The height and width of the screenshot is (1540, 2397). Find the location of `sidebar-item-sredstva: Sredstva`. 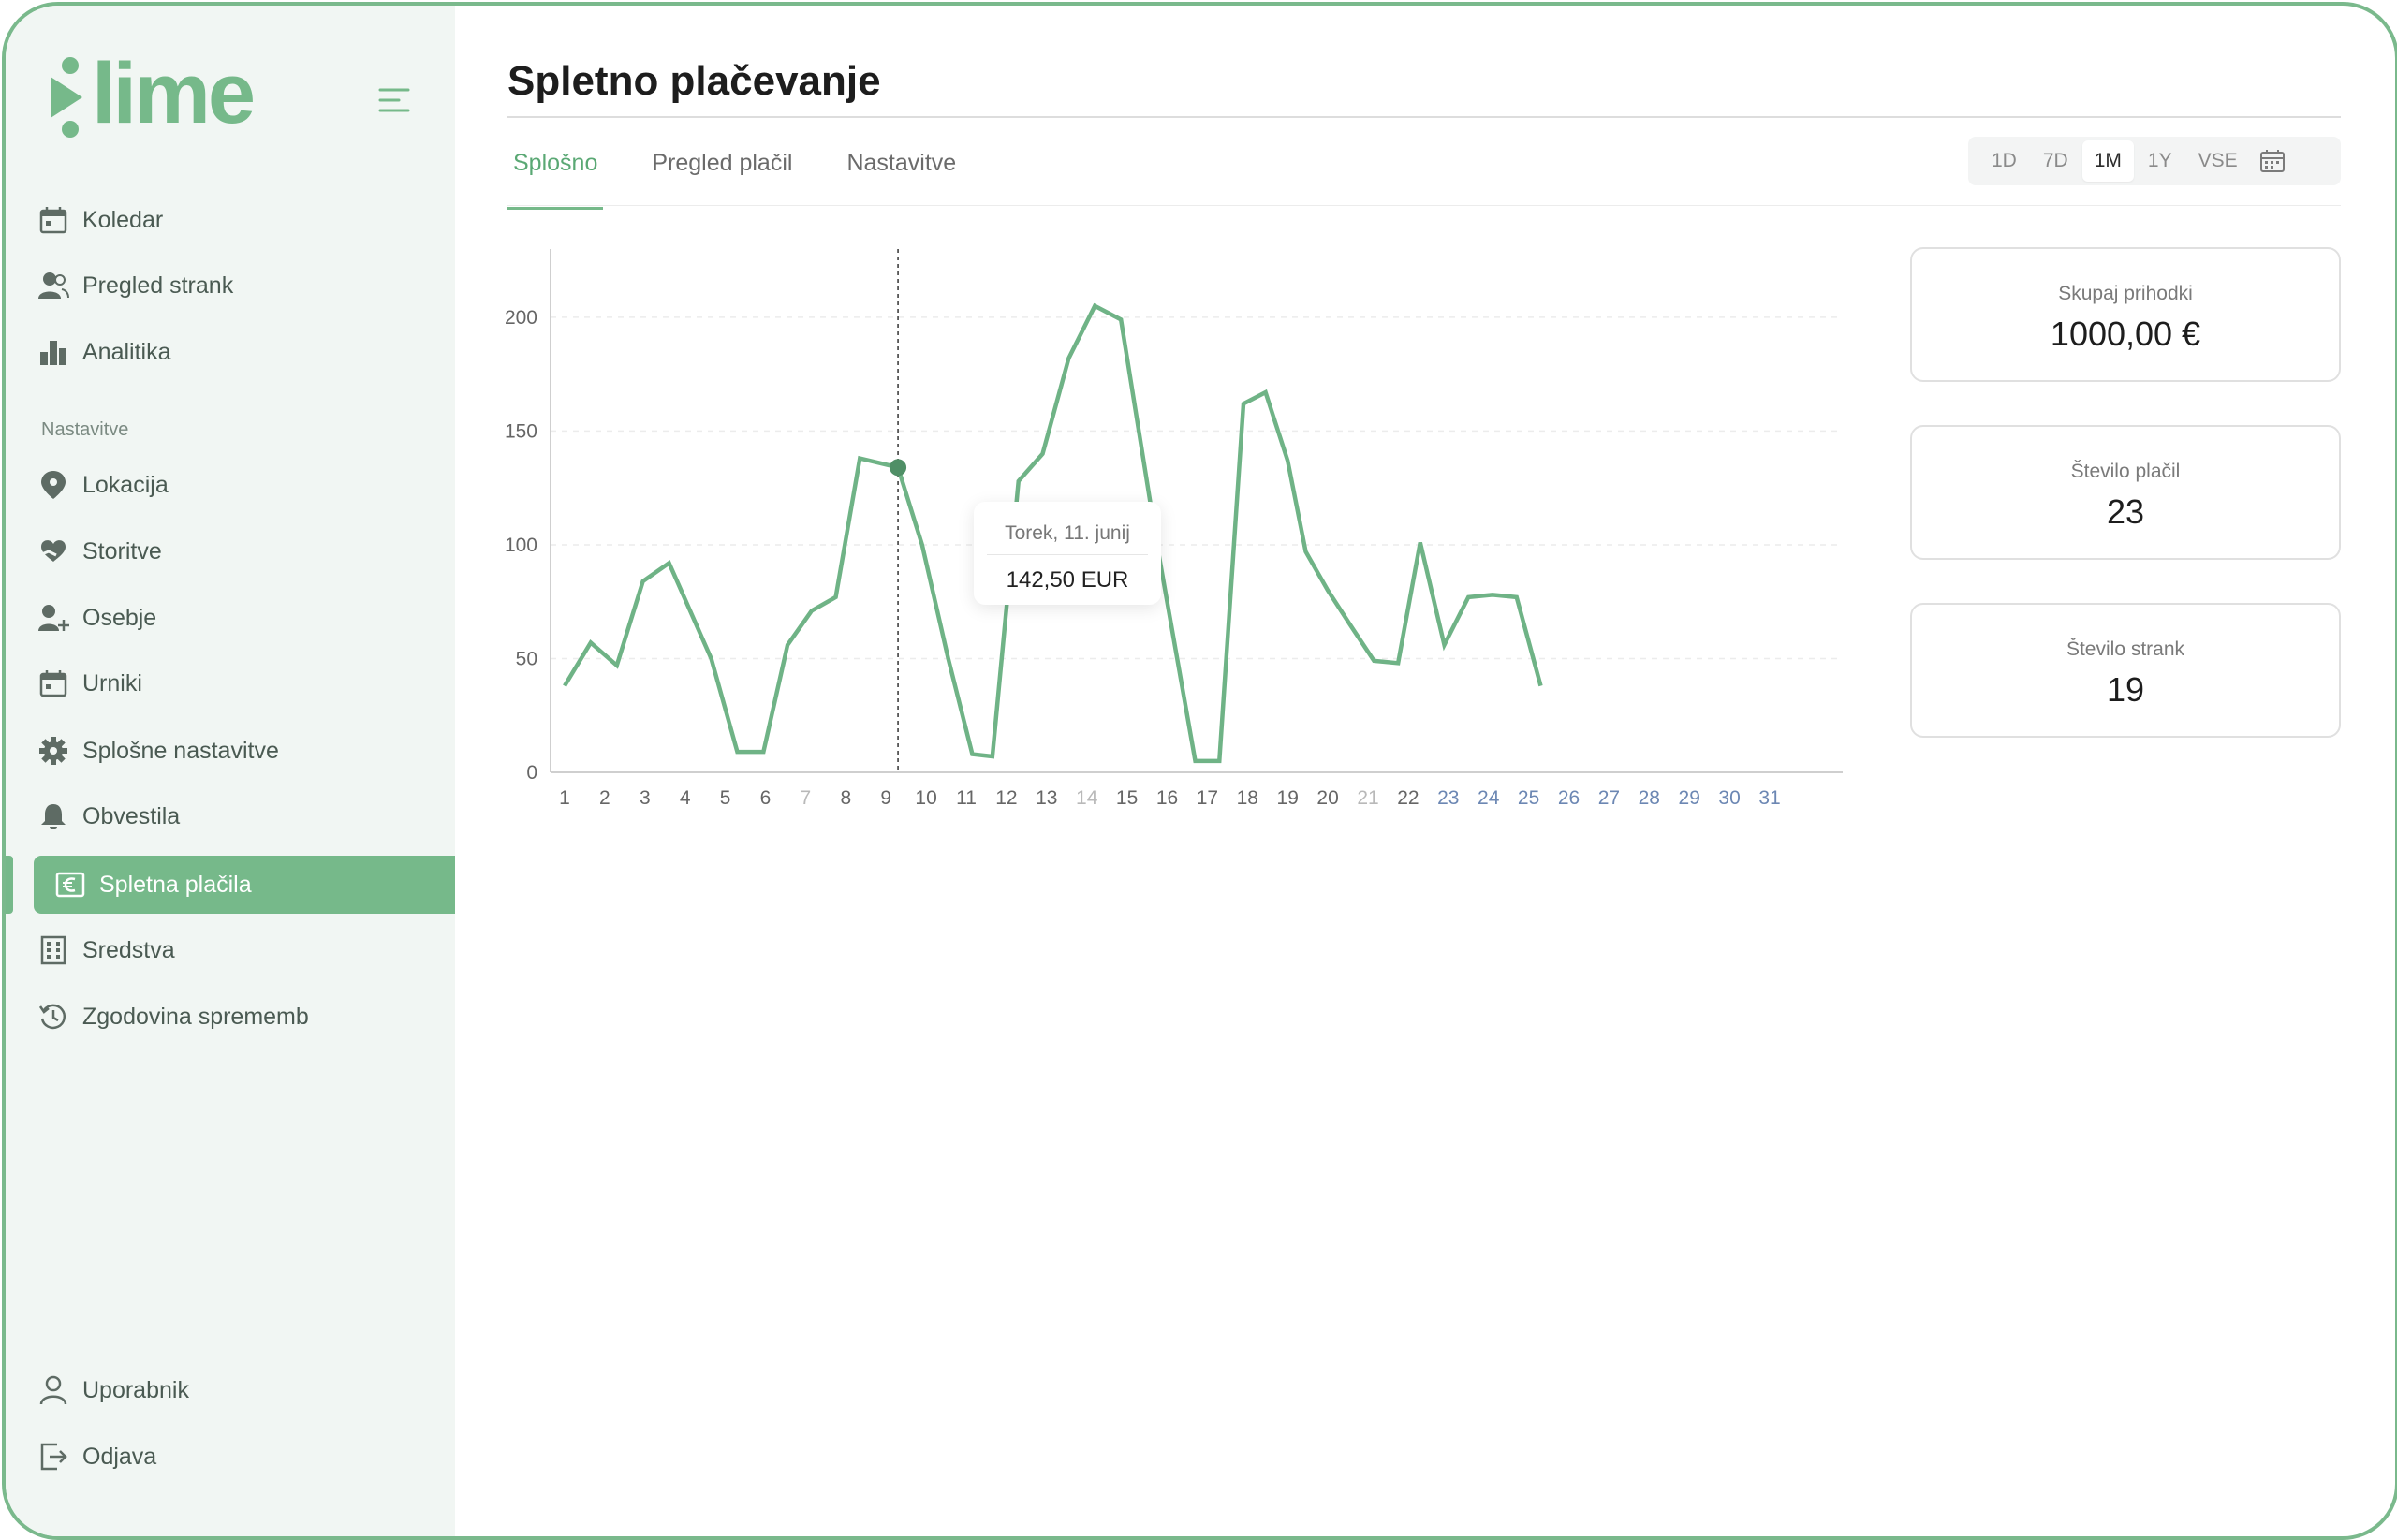

sidebar-item-sredstva: Sredstva is located at coordinates (245, 950).